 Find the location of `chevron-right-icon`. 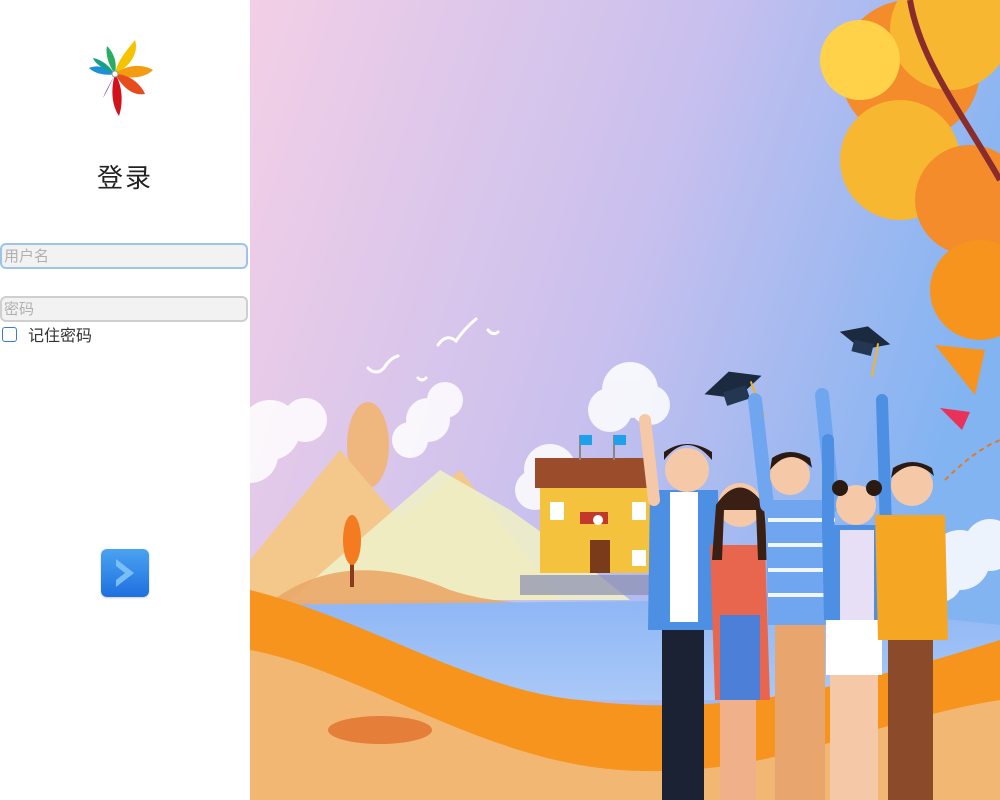

chevron-right-icon is located at coordinates (125, 573).